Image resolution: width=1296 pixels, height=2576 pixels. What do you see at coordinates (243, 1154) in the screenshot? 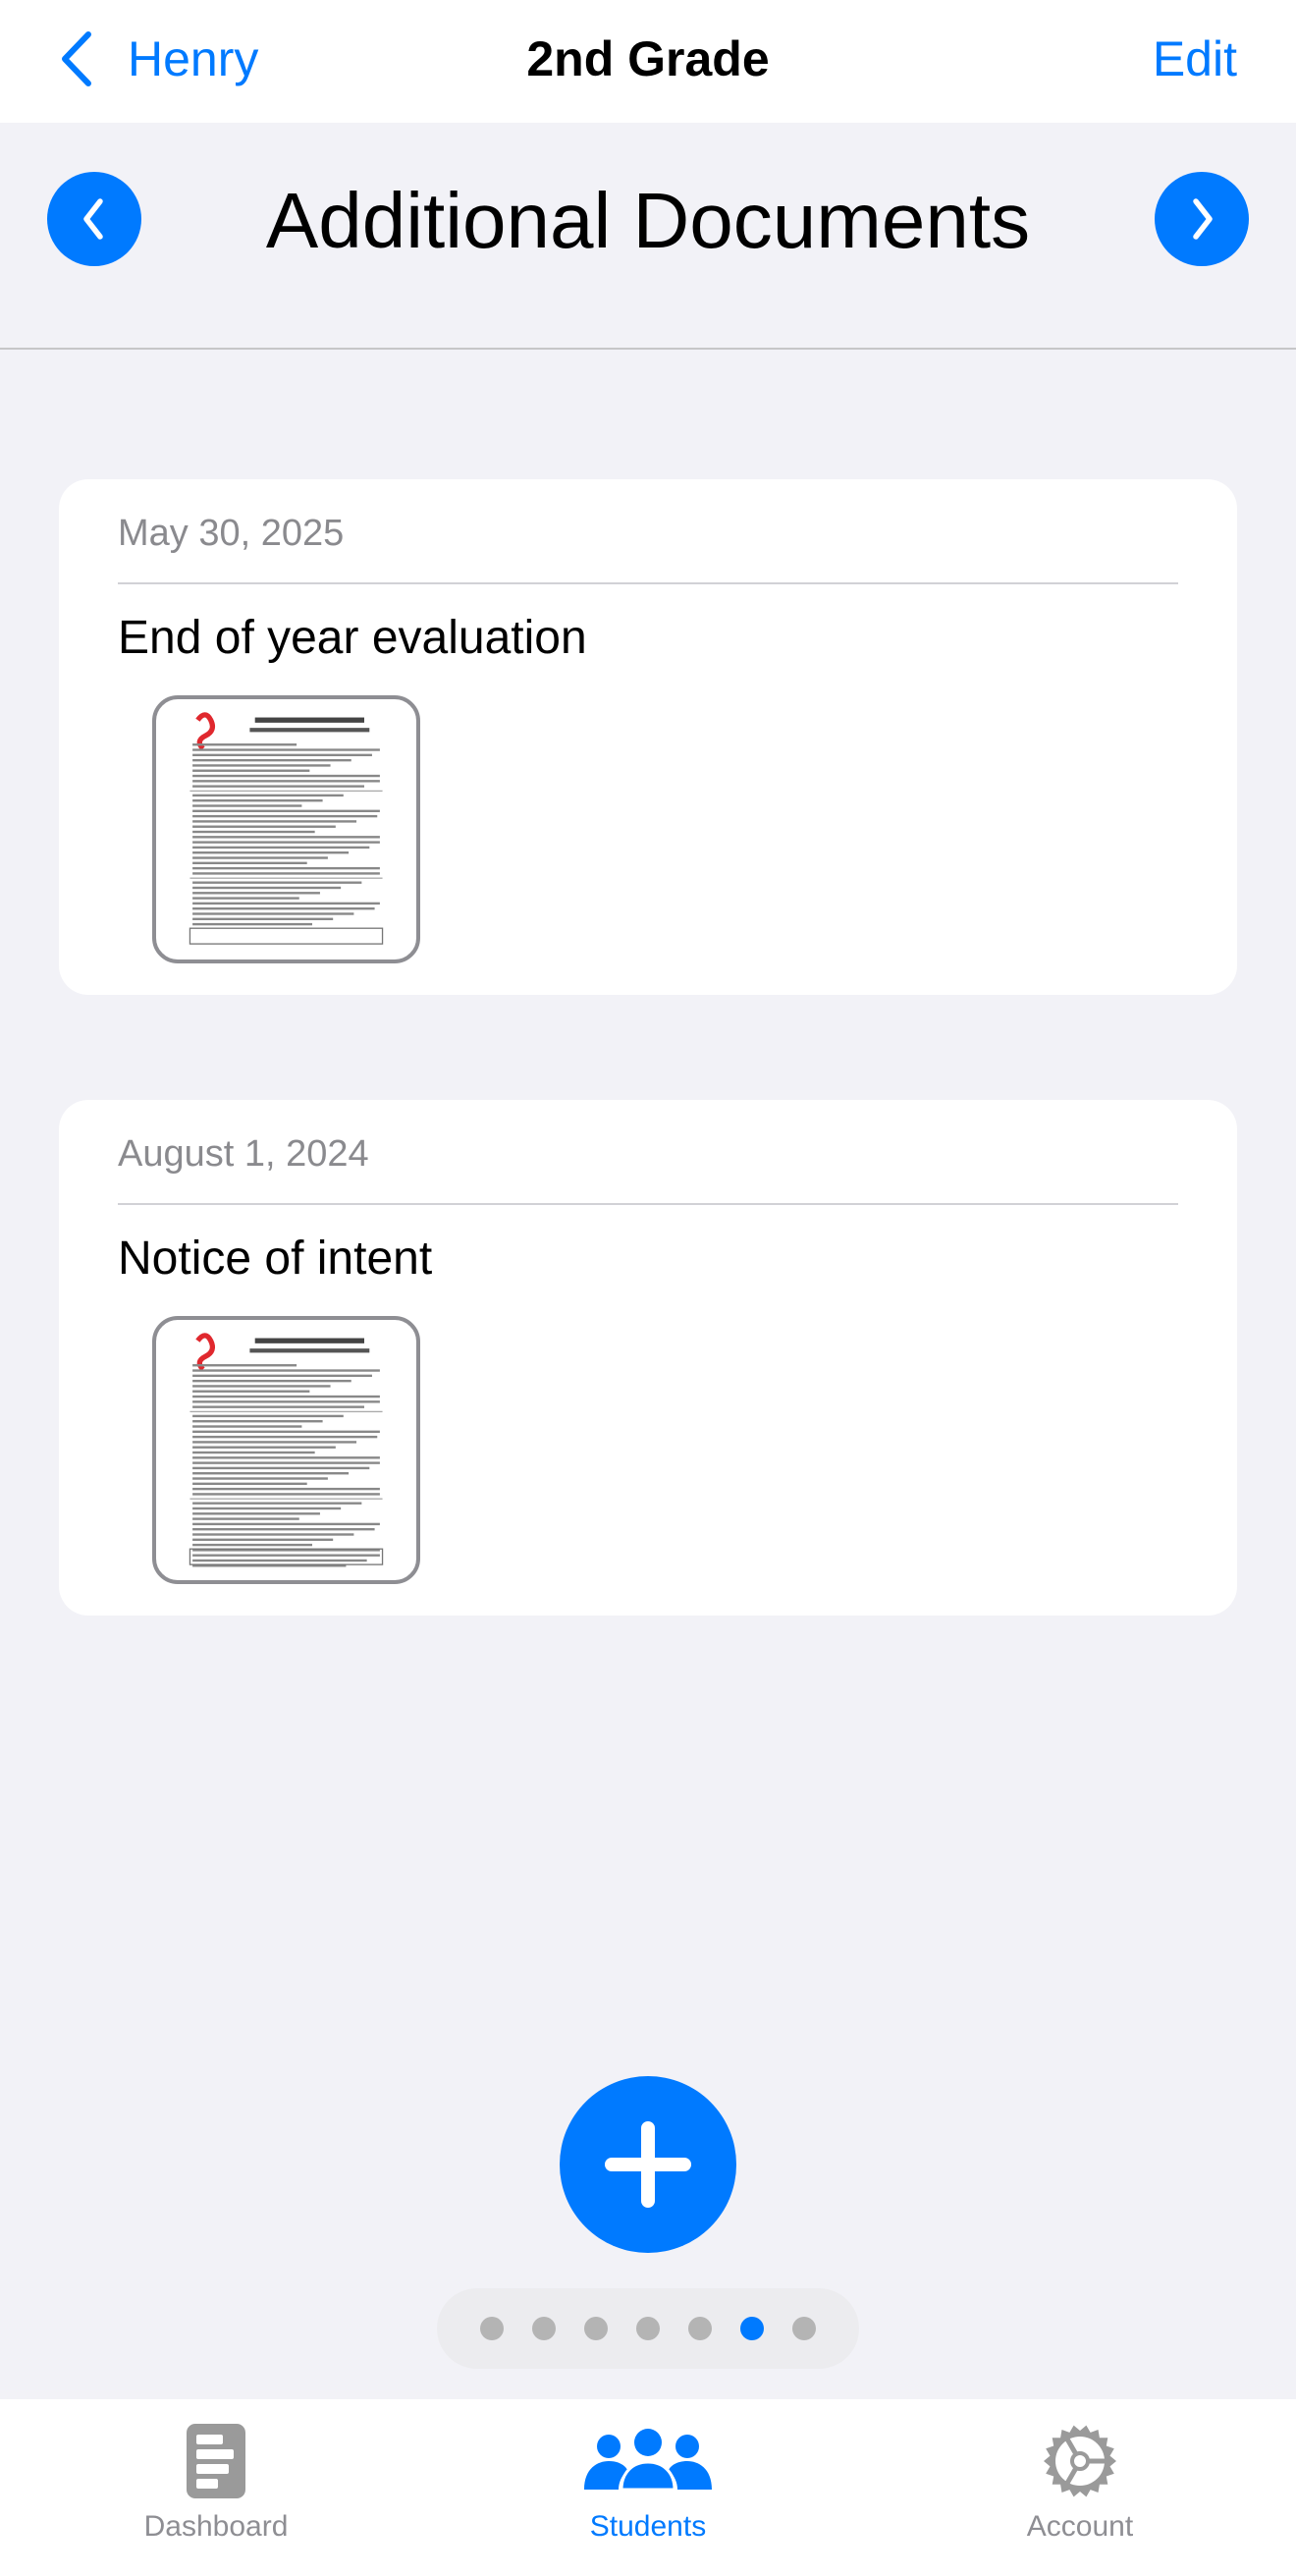
I see `document-date: August 1, 2024` at bounding box center [243, 1154].